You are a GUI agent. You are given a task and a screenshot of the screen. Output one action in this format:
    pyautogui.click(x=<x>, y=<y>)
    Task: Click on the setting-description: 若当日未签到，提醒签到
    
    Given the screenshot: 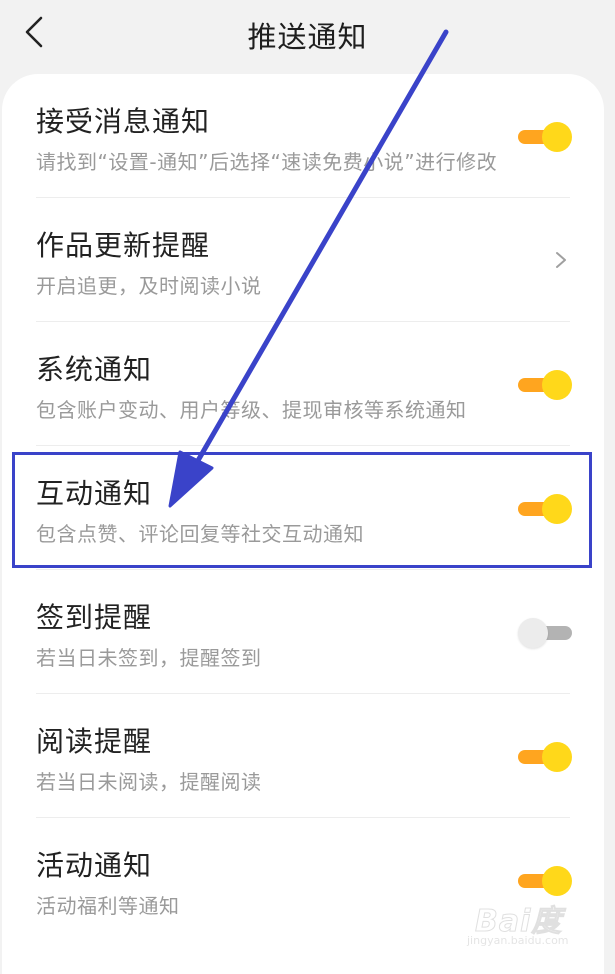 What is the action you would take?
    pyautogui.click(x=149, y=658)
    